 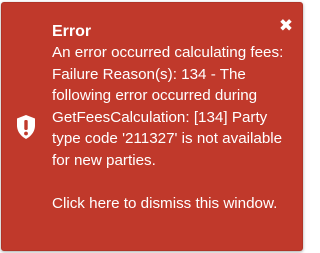 What do you see at coordinates (72, 31) in the screenshot?
I see `toast-title: Error` at bounding box center [72, 31].